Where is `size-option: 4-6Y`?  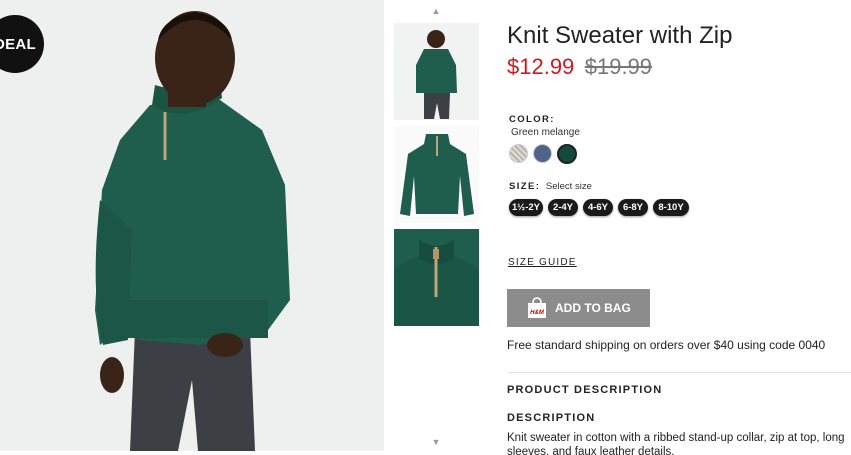 size-option: 4-6Y is located at coordinates (598, 207).